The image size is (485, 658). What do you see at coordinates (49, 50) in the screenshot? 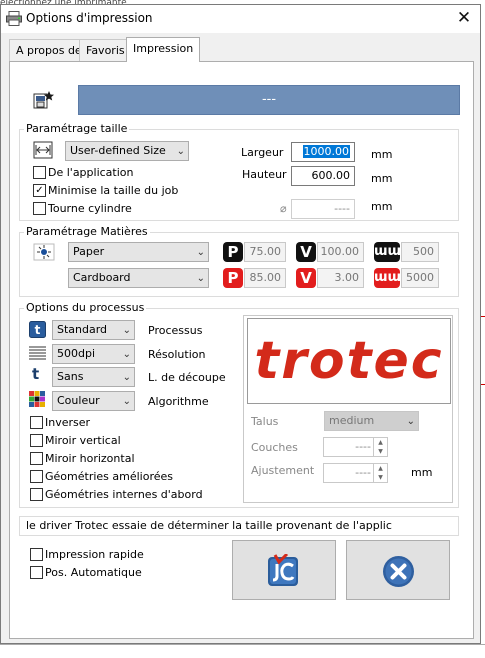
I see `tab-about: A propos de` at bounding box center [49, 50].